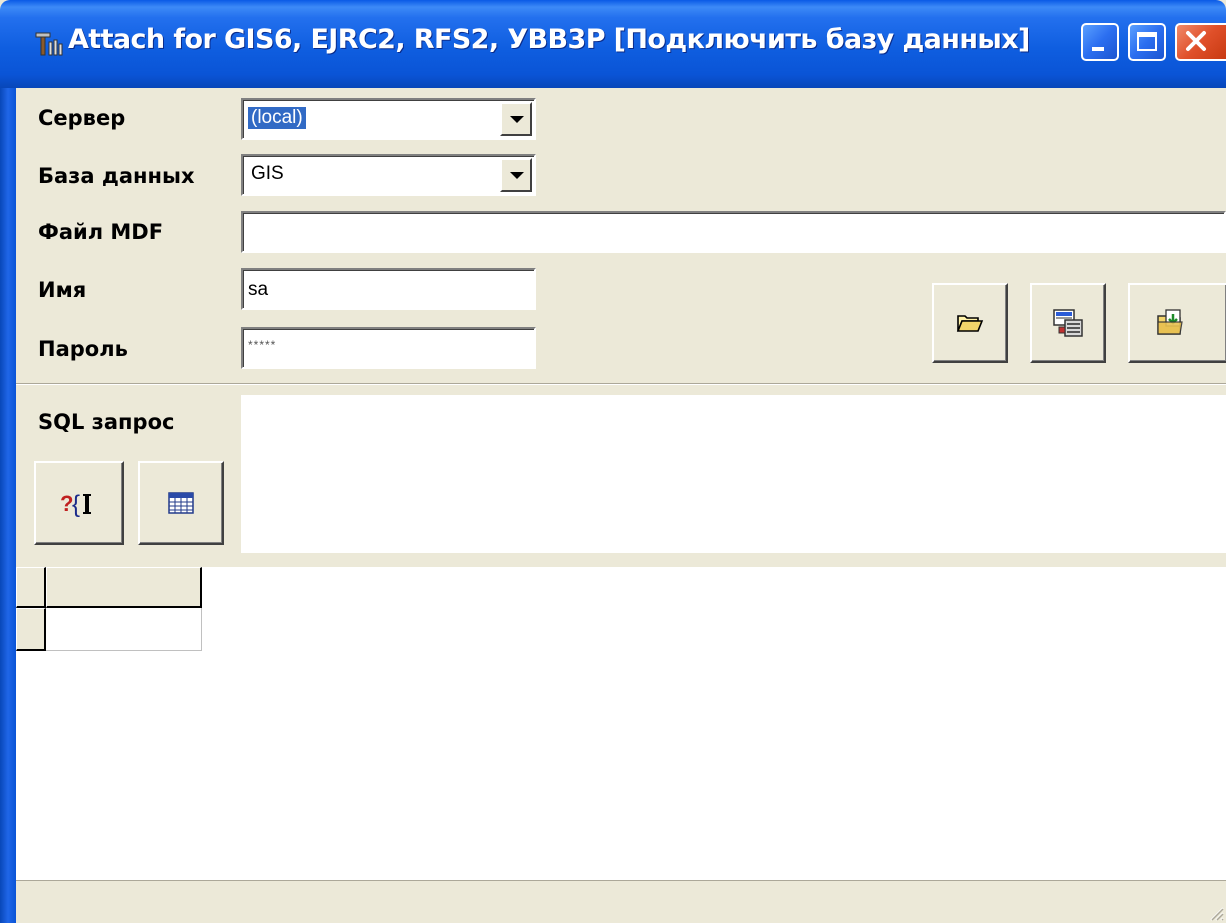 Image resolution: width=1226 pixels, height=923 pixels. What do you see at coordinates (82, 118) in the screenshot?
I see `server-label: Сервер` at bounding box center [82, 118].